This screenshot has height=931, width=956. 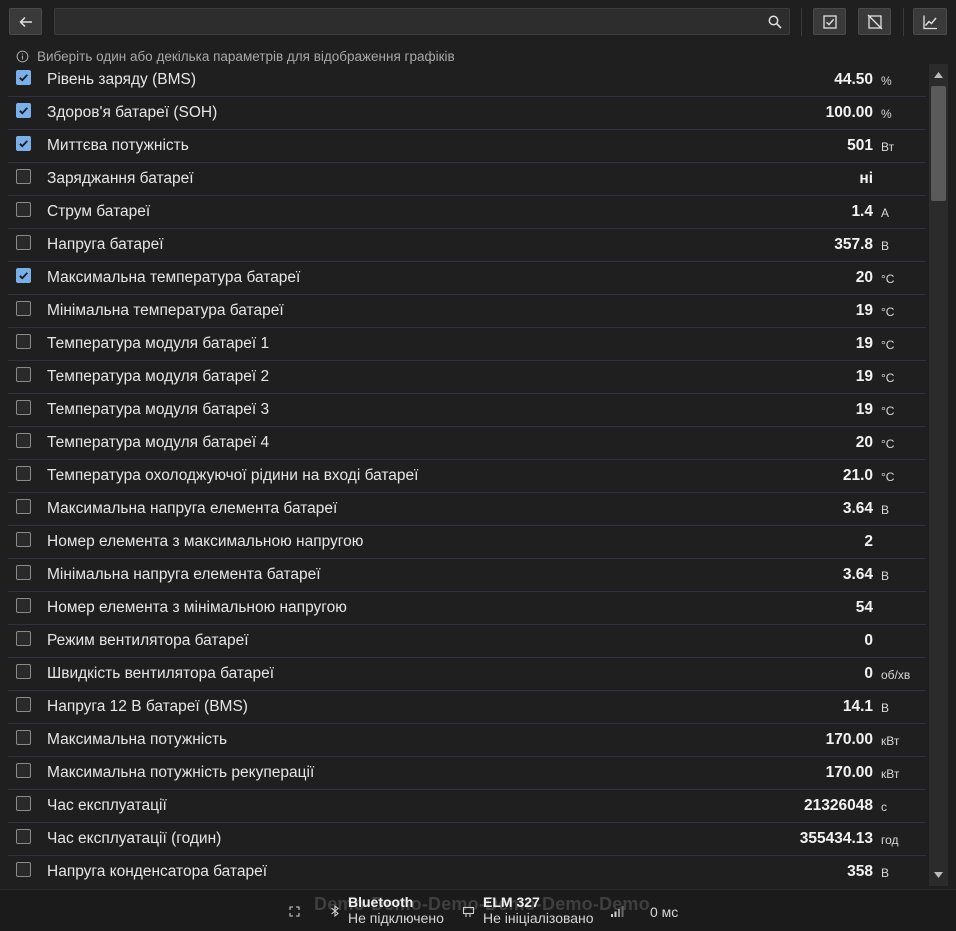 What do you see at coordinates (874, 21) in the screenshot?
I see `deselect-all-button` at bounding box center [874, 21].